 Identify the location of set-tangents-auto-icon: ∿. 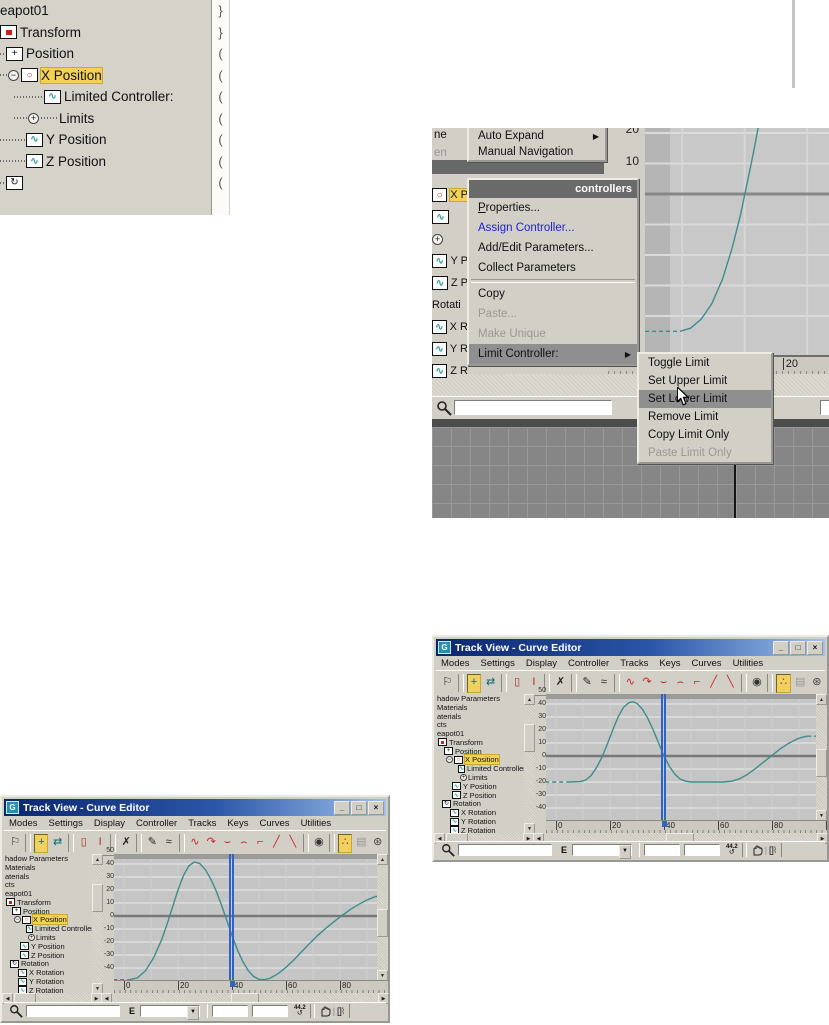
(195, 843).